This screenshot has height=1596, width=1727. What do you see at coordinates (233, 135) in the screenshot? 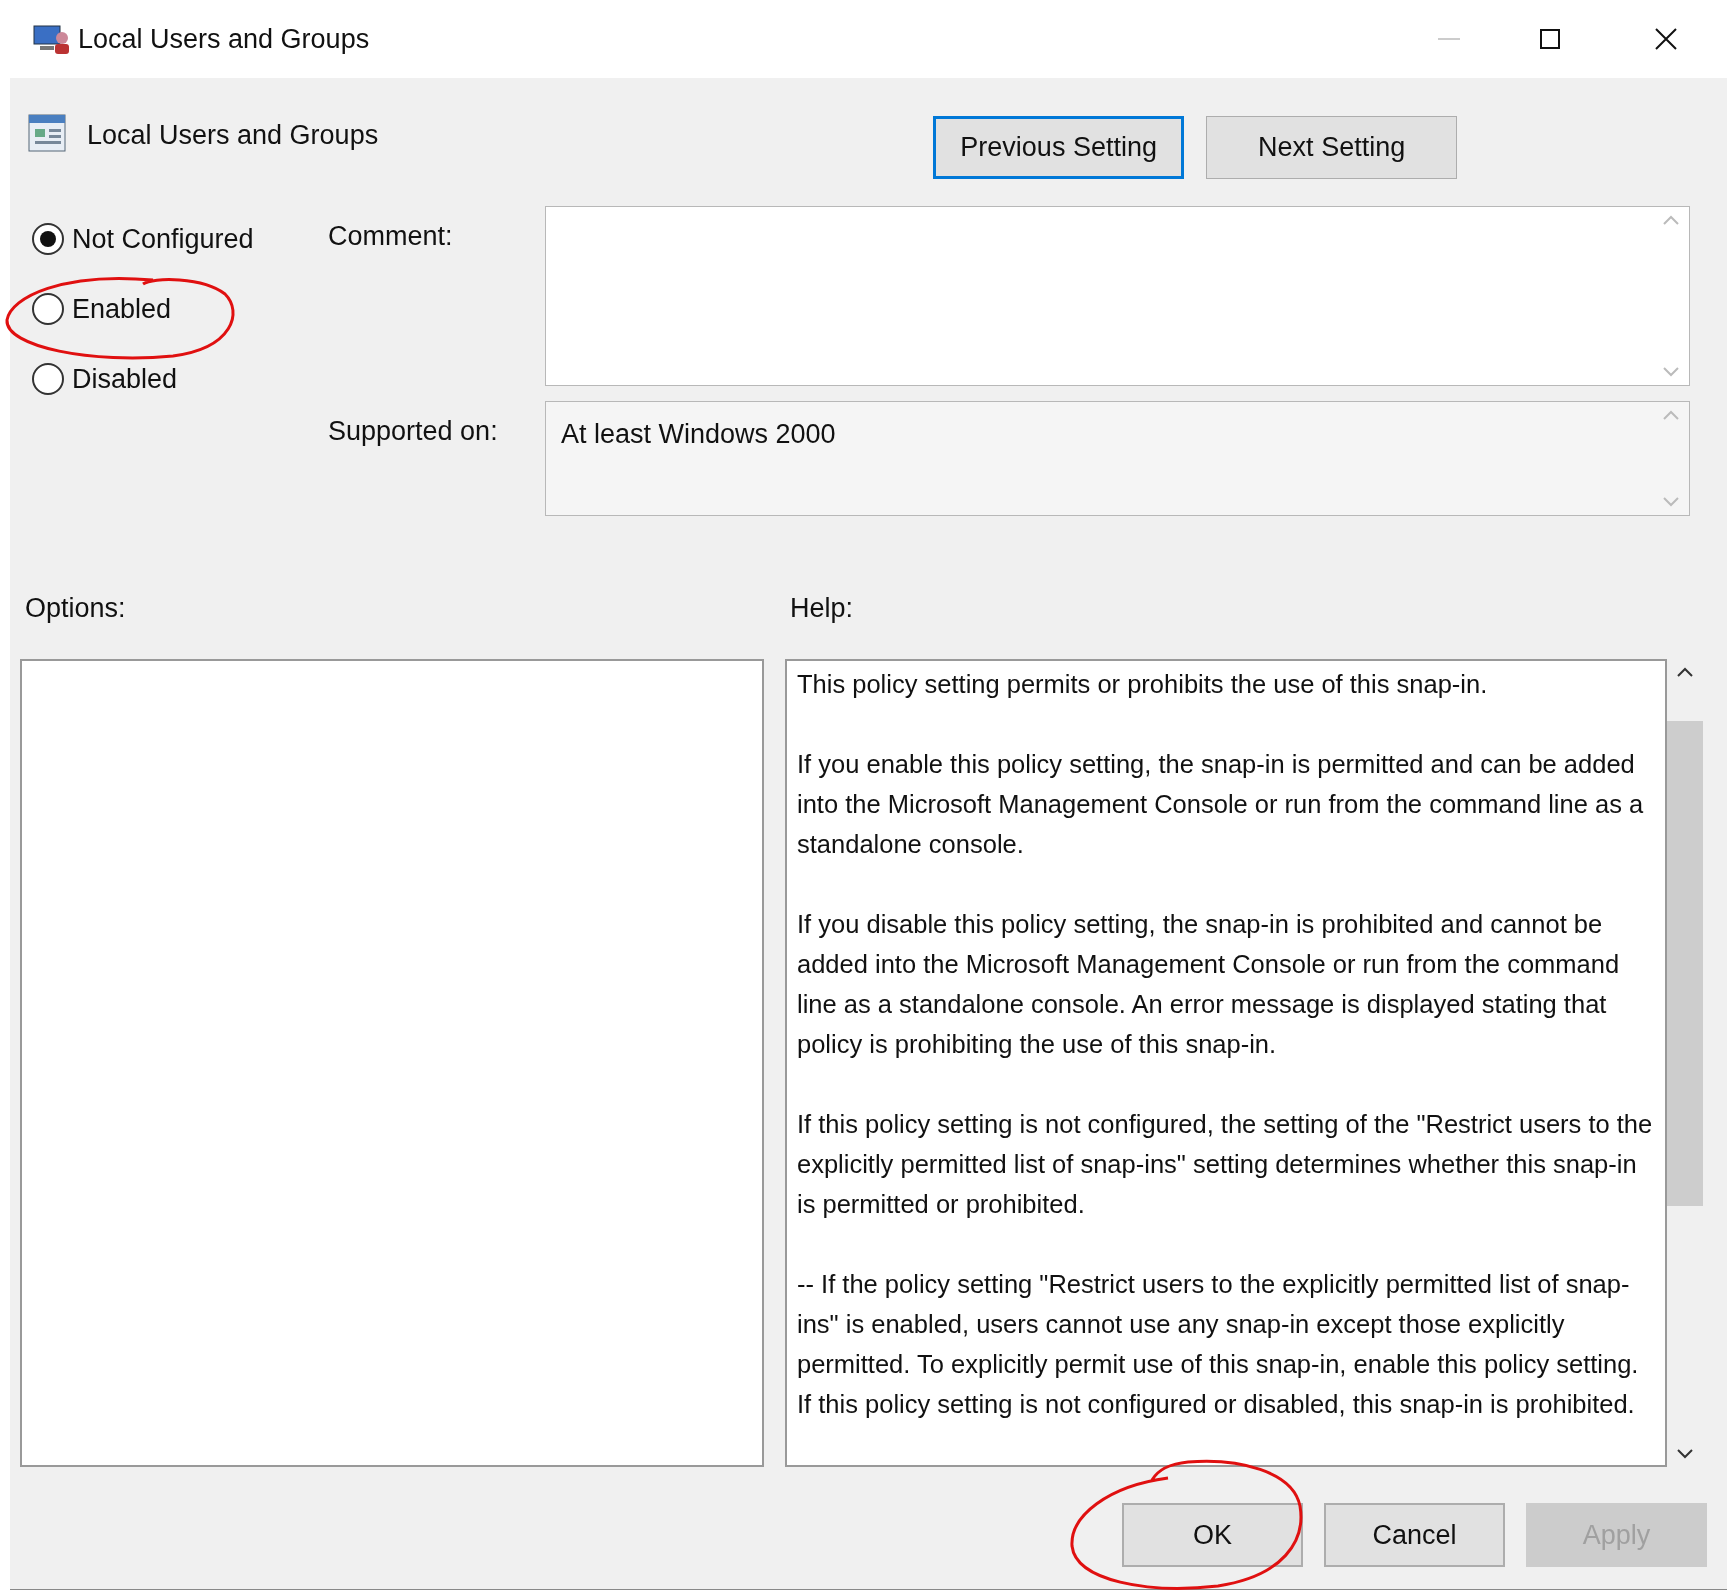
I see `policy-title: Local Users and Groups` at bounding box center [233, 135].